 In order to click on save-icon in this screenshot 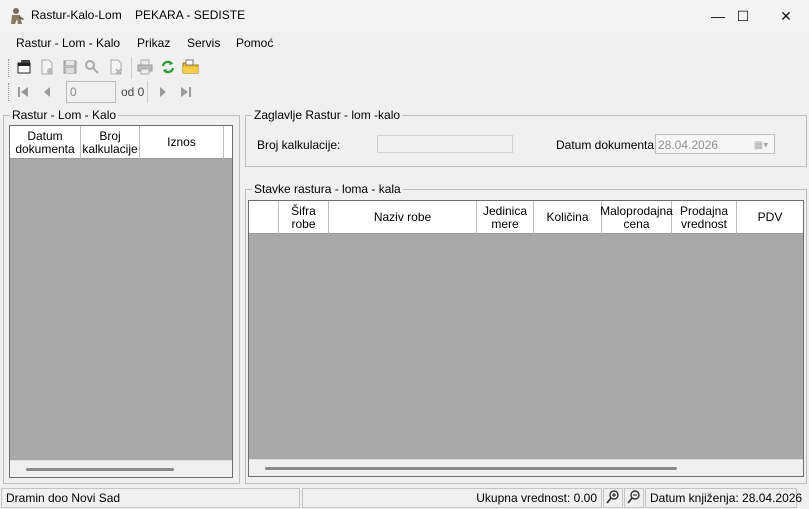, I will do `click(70, 67)`.